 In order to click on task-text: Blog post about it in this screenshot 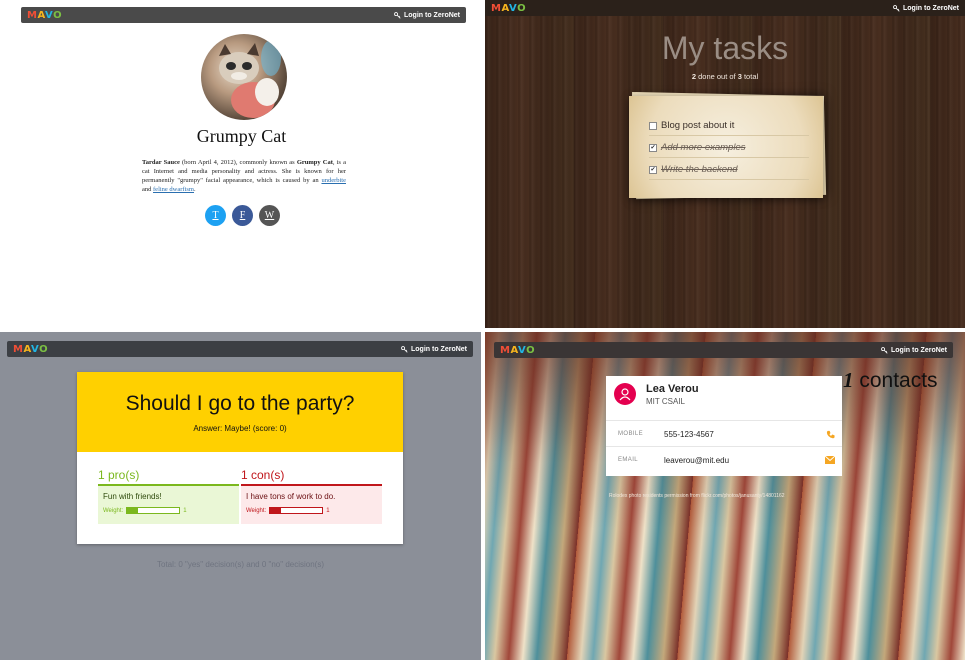, I will do `click(697, 125)`.